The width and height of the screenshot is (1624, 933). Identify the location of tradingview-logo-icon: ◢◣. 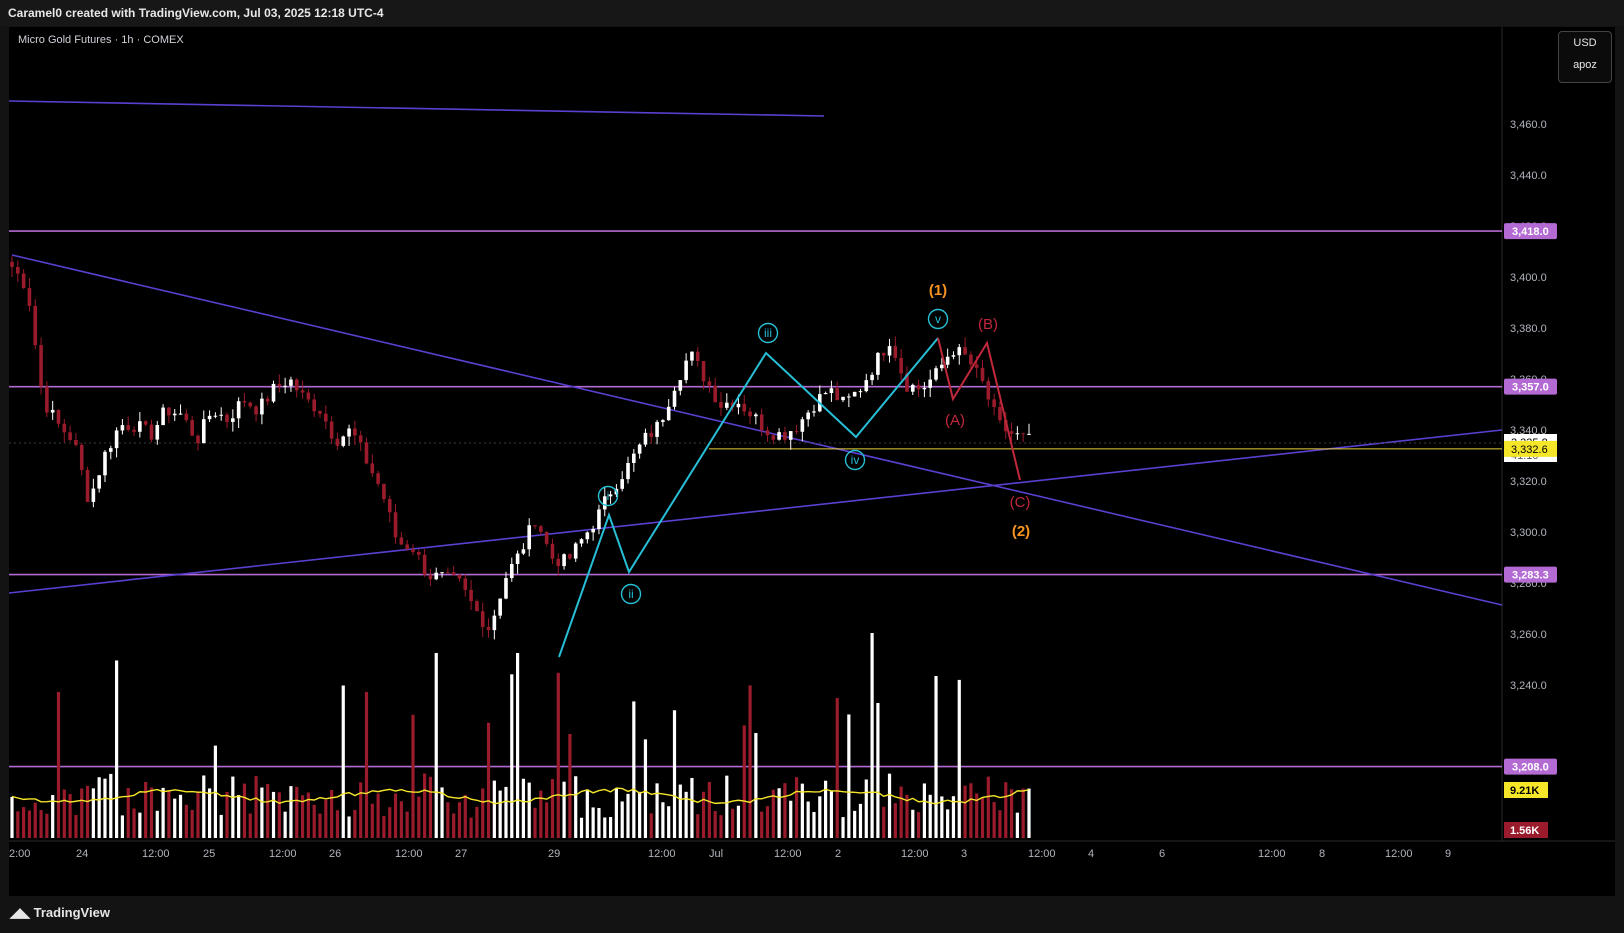
(22, 912).